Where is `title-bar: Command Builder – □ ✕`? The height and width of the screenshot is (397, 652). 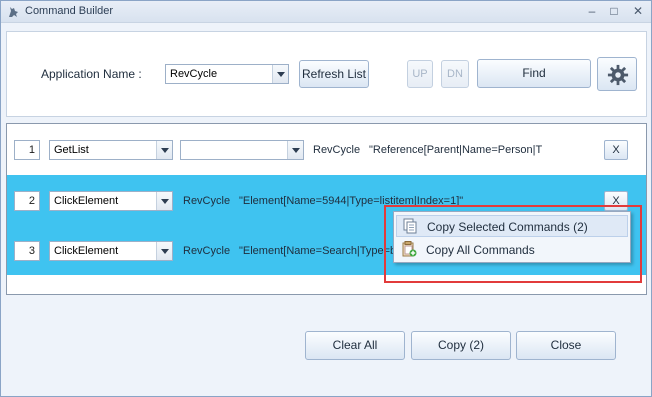 title-bar: Command Builder – □ ✕ is located at coordinates (326, 12).